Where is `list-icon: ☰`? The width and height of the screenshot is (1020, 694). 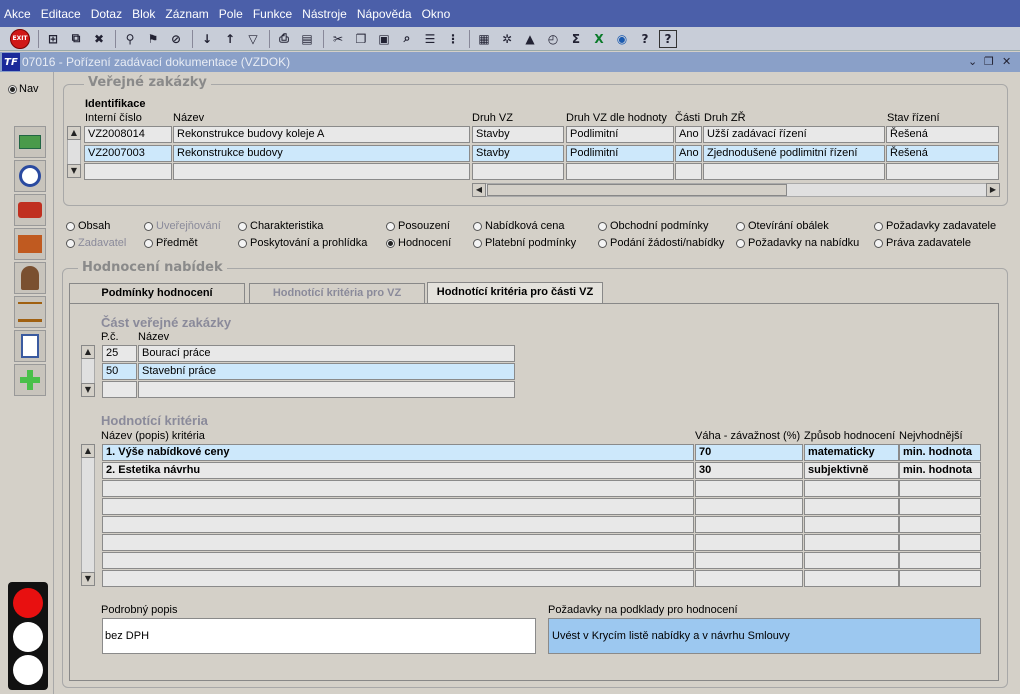 list-icon: ☰ is located at coordinates (430, 39).